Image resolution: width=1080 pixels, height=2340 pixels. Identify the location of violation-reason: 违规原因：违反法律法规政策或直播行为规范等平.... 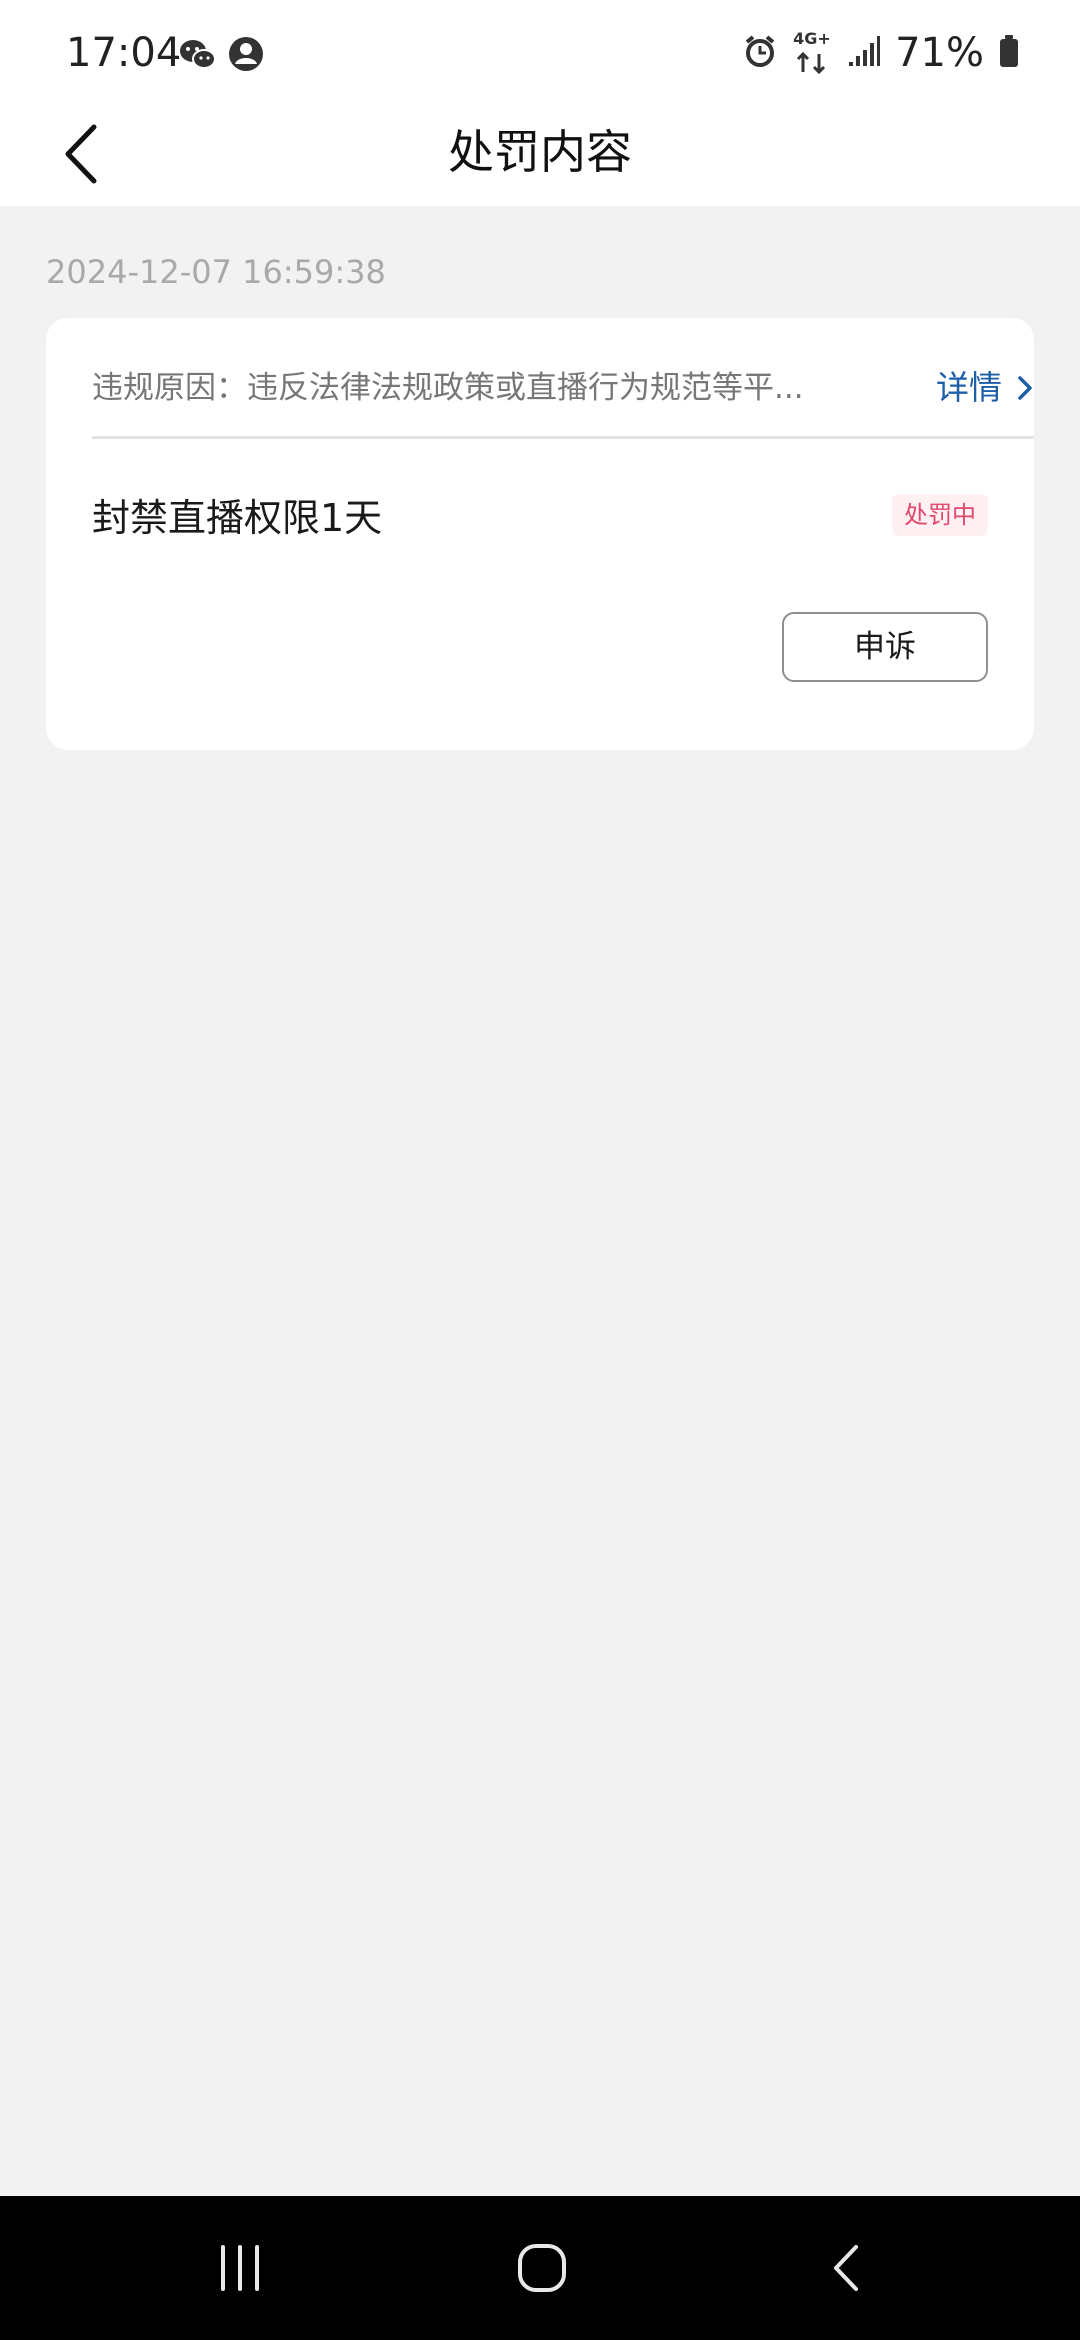
(448, 388).